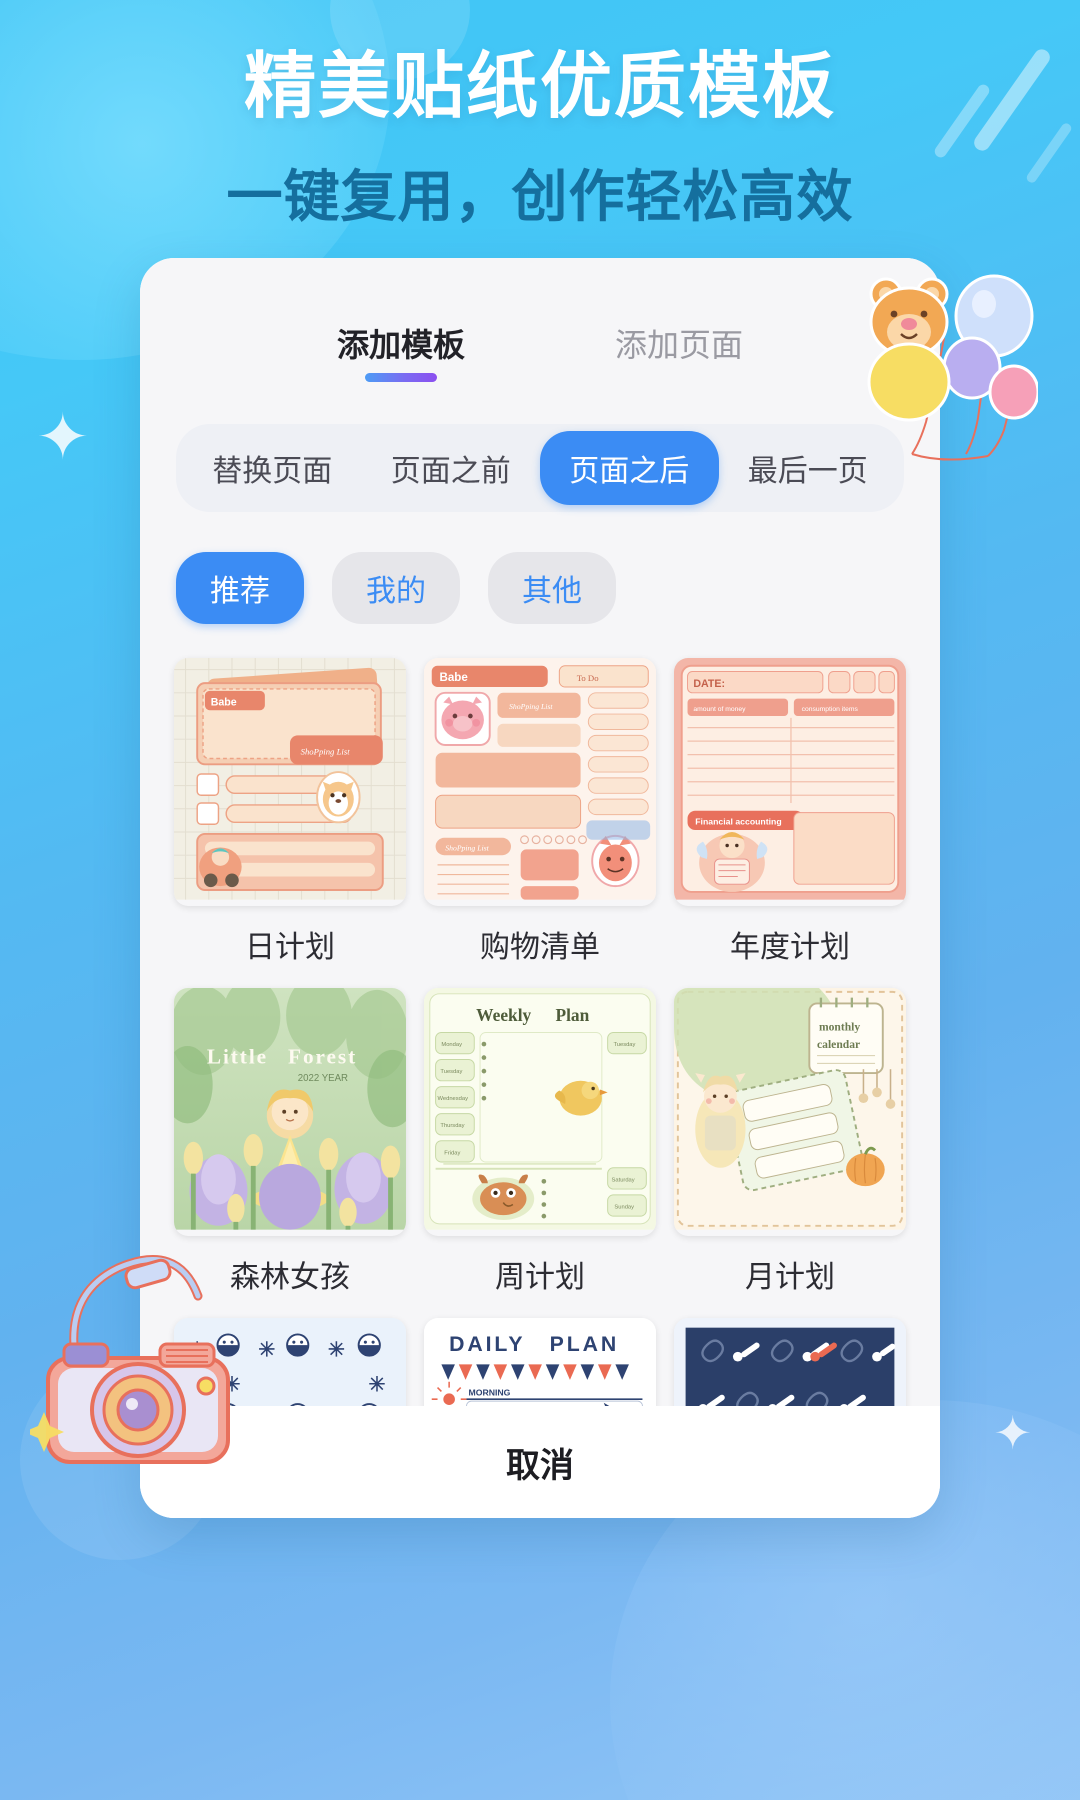 This screenshot has height=1800, width=1080. What do you see at coordinates (272, 468) in the screenshot?
I see `segment-replace-page: 替换页面` at bounding box center [272, 468].